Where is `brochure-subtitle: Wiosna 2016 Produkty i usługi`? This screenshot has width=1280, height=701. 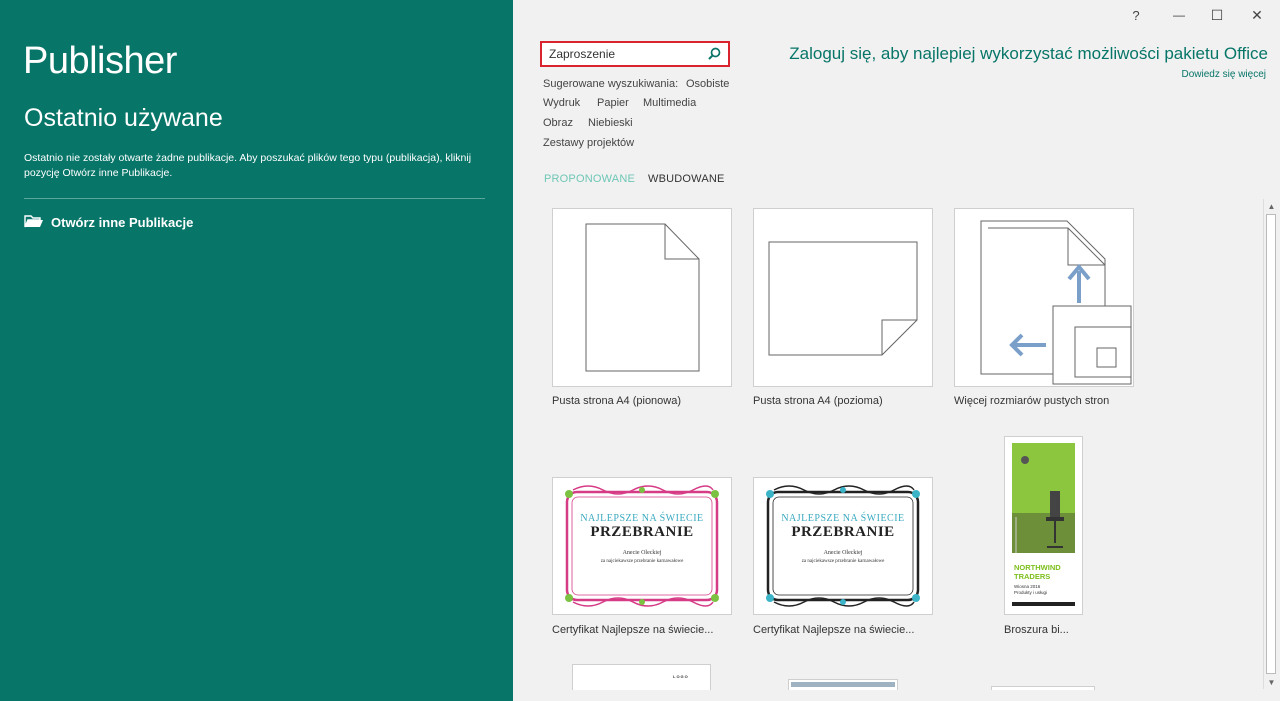
brochure-subtitle: Wiosna 2016 Produkty i usługi is located at coordinates (1030, 590).